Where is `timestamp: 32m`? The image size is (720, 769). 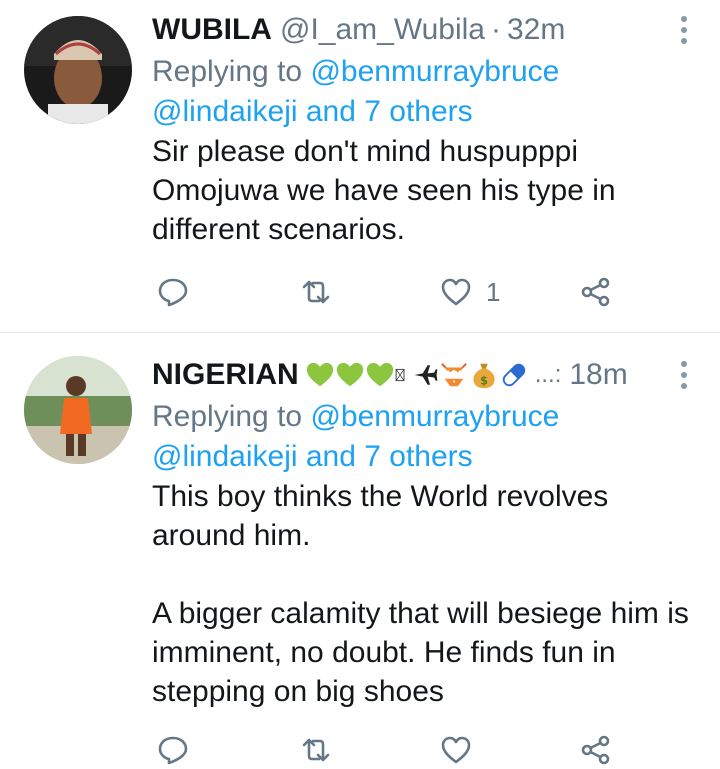 timestamp: 32m is located at coordinates (536, 30).